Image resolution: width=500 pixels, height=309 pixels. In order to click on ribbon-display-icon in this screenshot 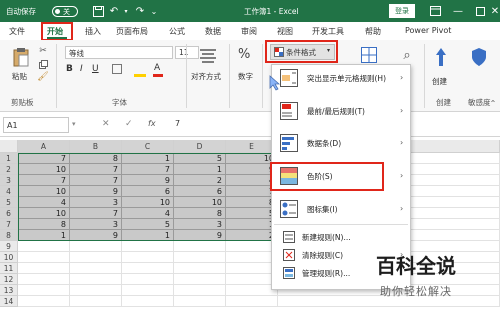, I will do `click(435, 11)`.